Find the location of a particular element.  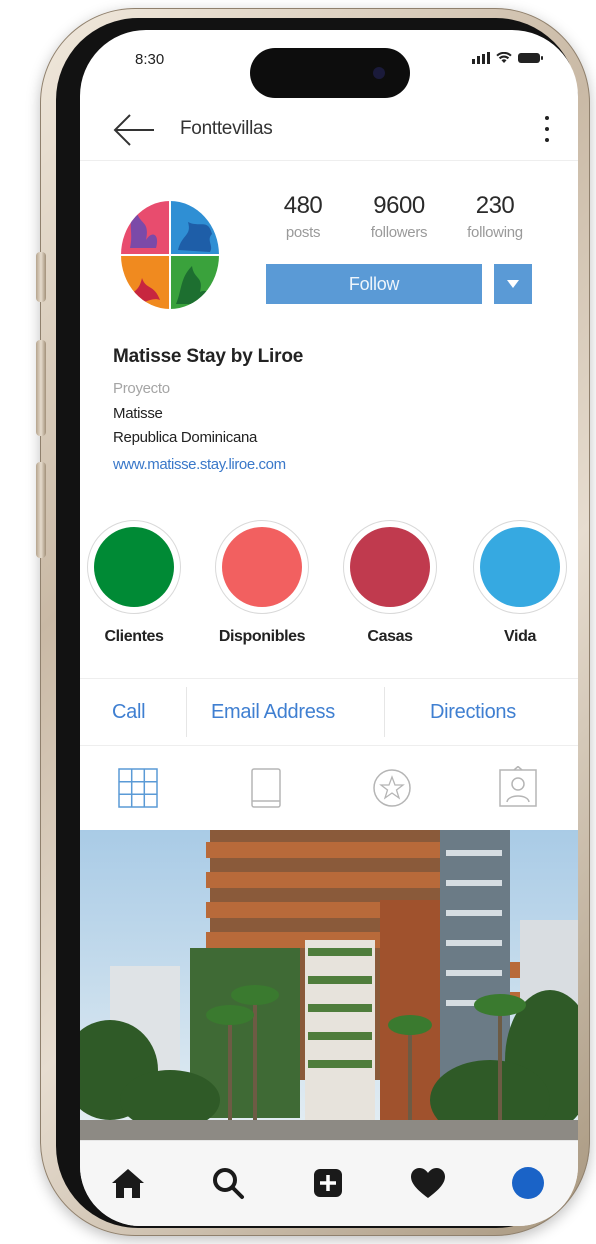

profile-category: Proyecto is located at coordinates (141, 388).